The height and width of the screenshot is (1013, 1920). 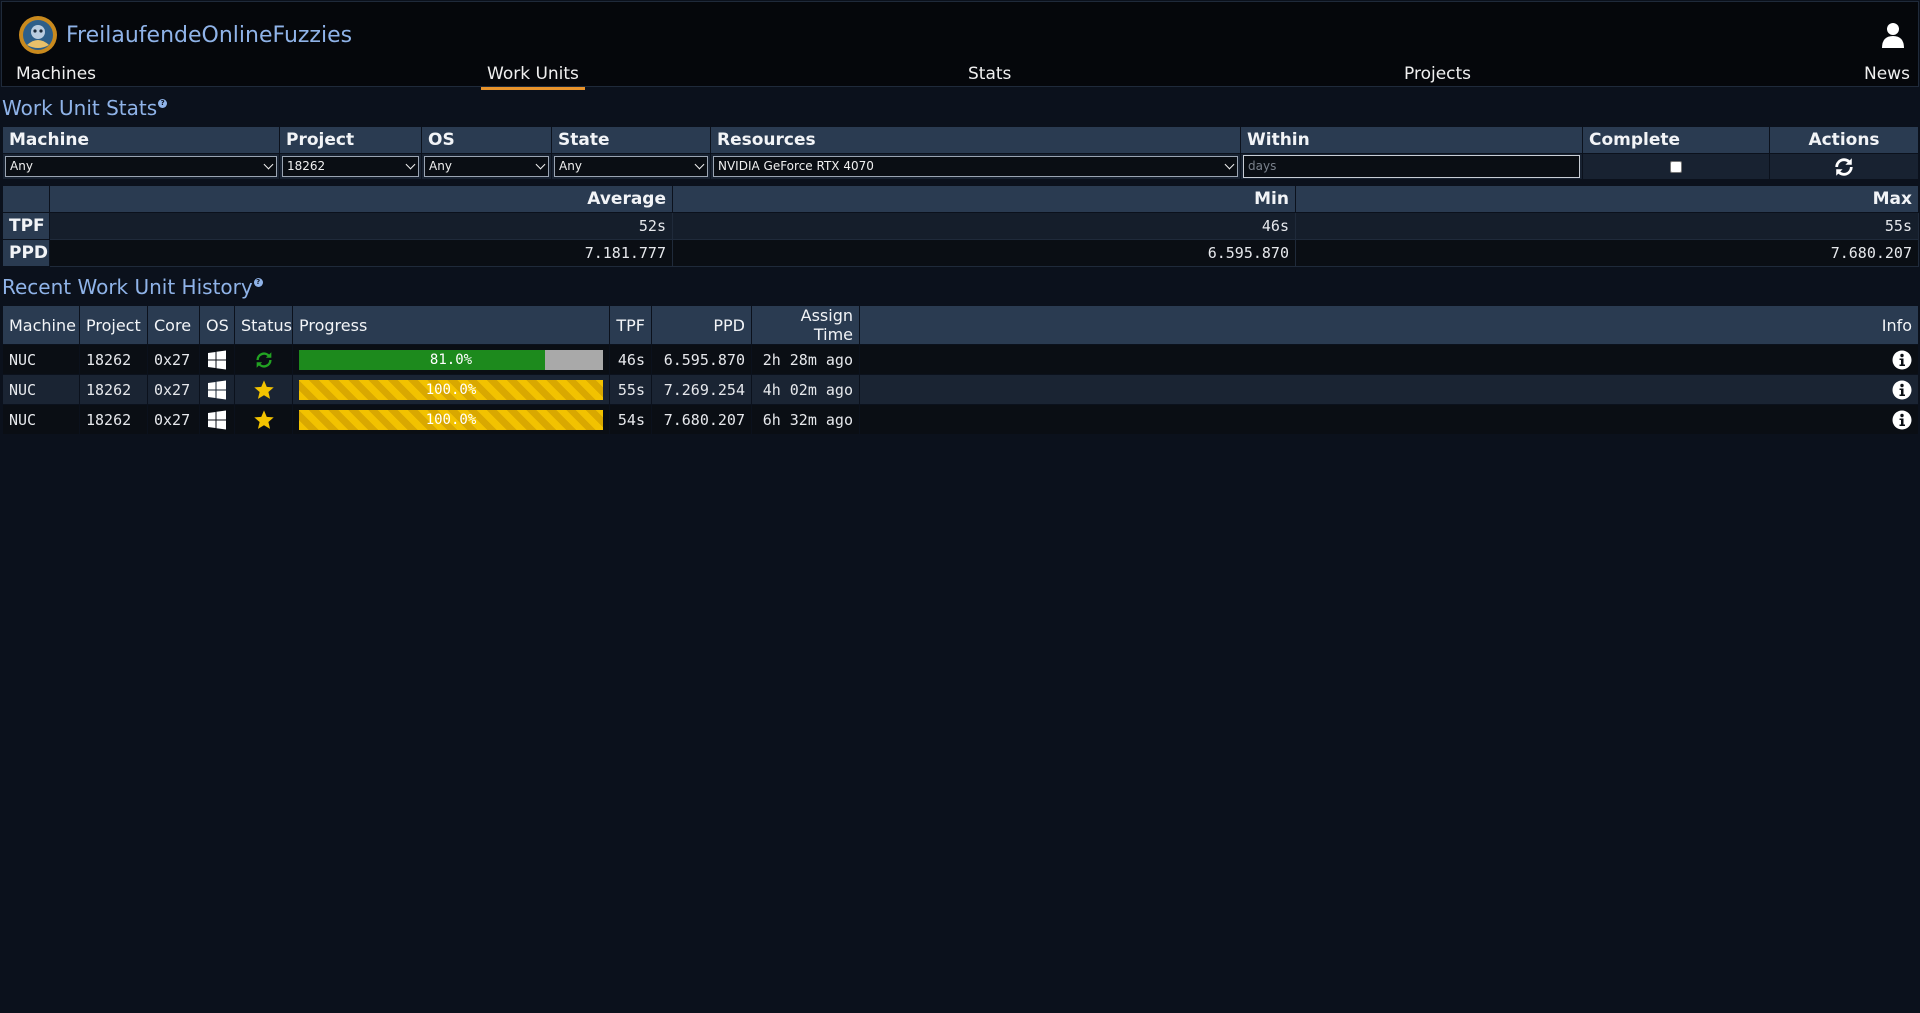 I want to click on state-select: Any, so click(x=631, y=166).